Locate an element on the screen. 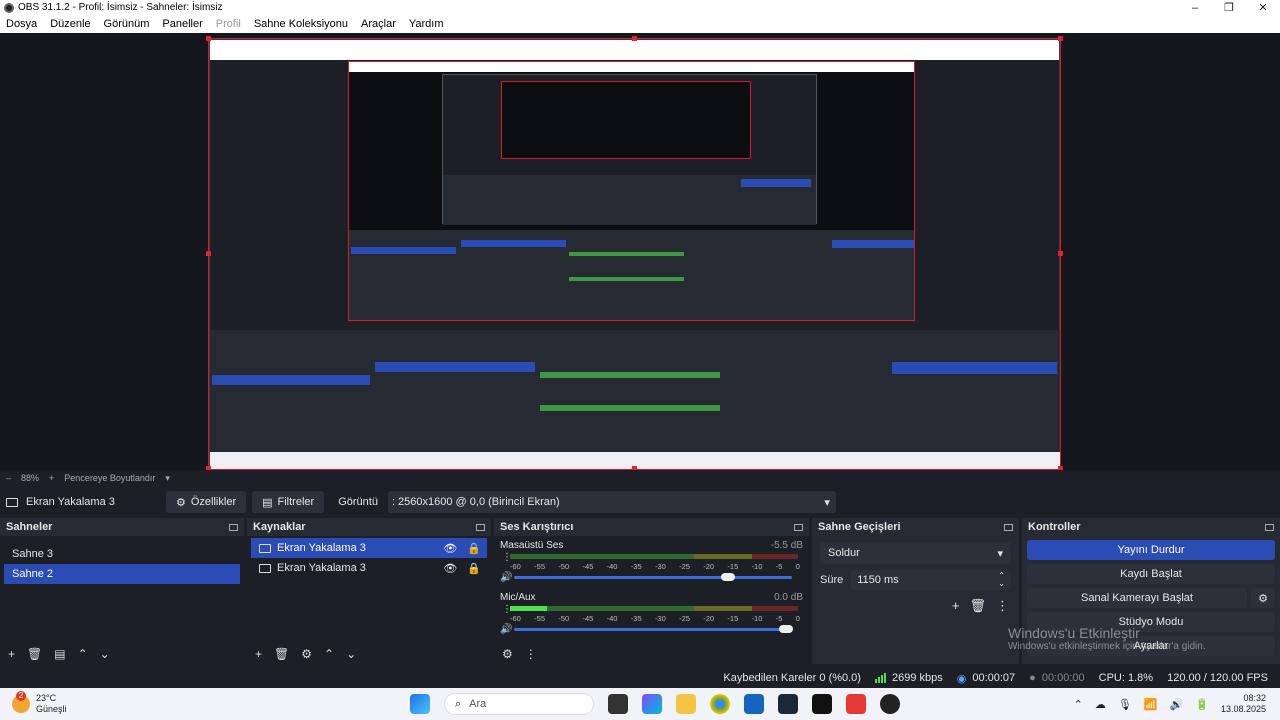  fps: 120.00 / 120.00 FPS is located at coordinates (1217, 678).